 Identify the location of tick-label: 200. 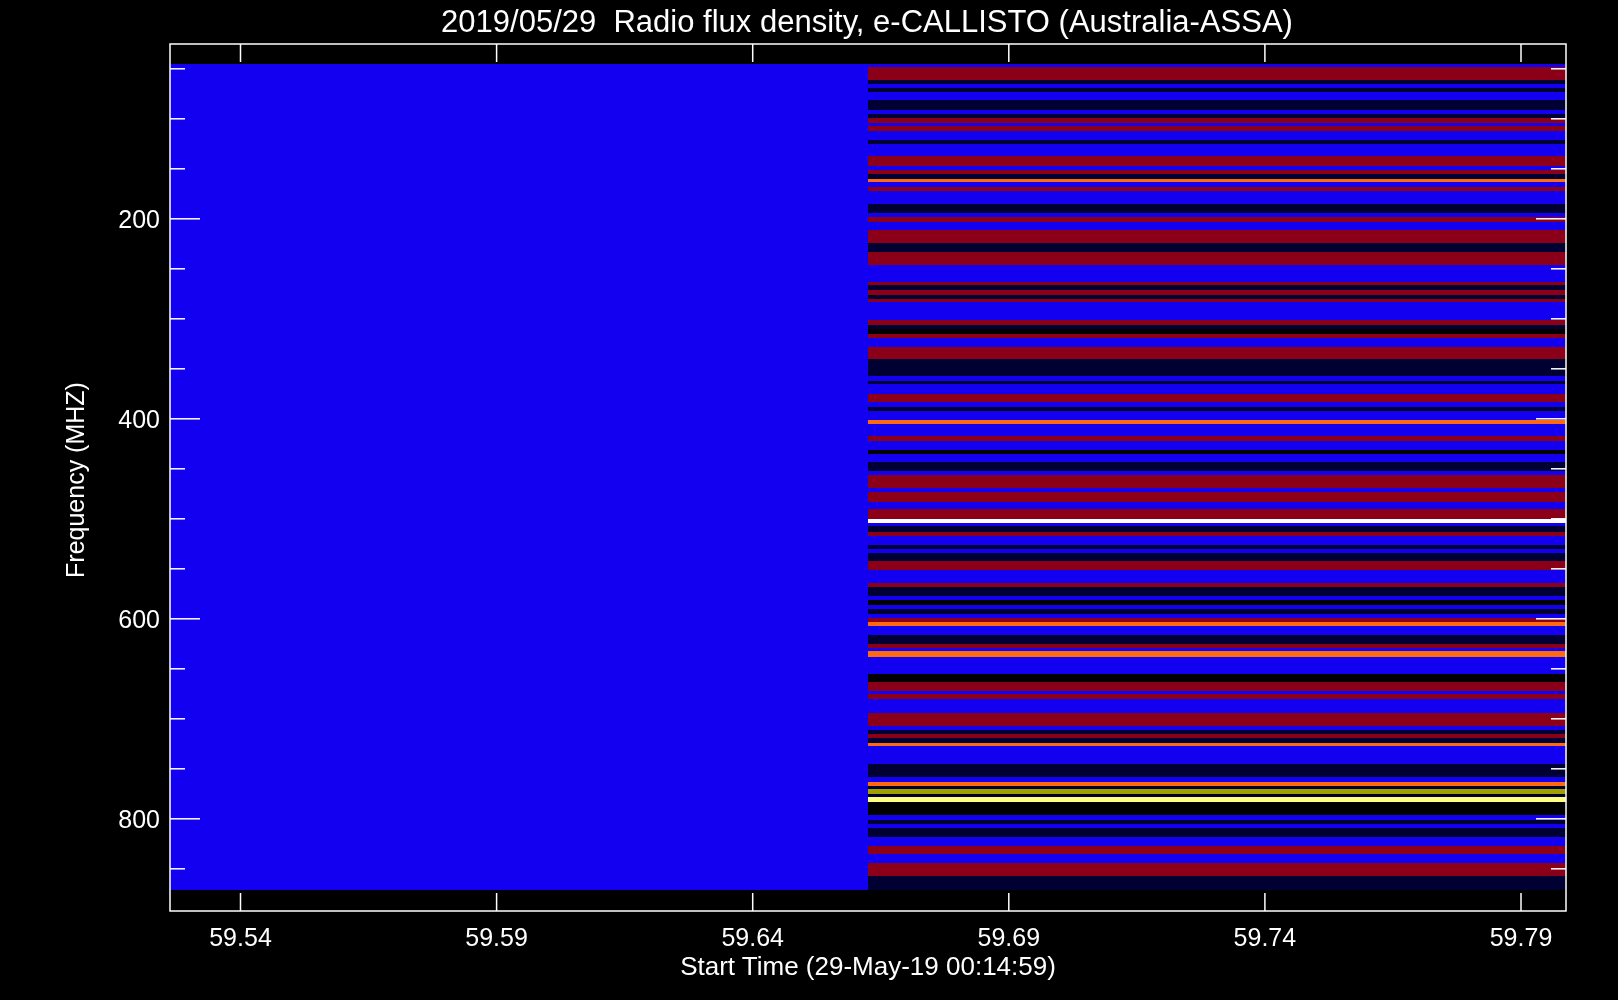
(139, 218).